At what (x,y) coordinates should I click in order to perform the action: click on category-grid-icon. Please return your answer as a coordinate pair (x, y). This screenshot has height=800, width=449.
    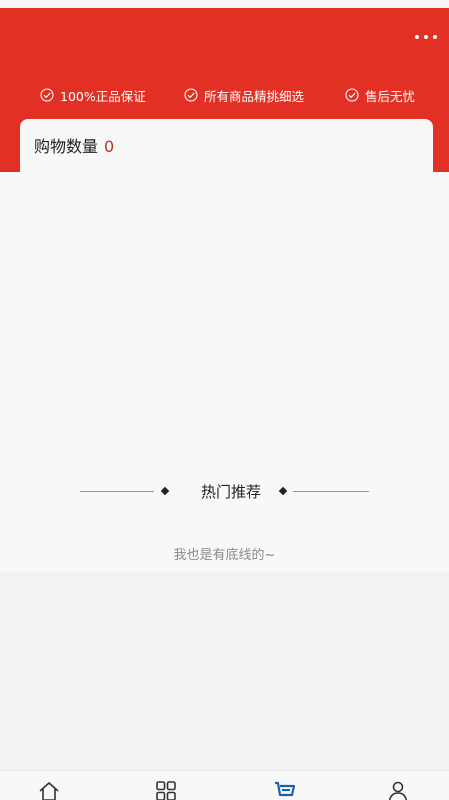
    Looking at the image, I should click on (166, 790).